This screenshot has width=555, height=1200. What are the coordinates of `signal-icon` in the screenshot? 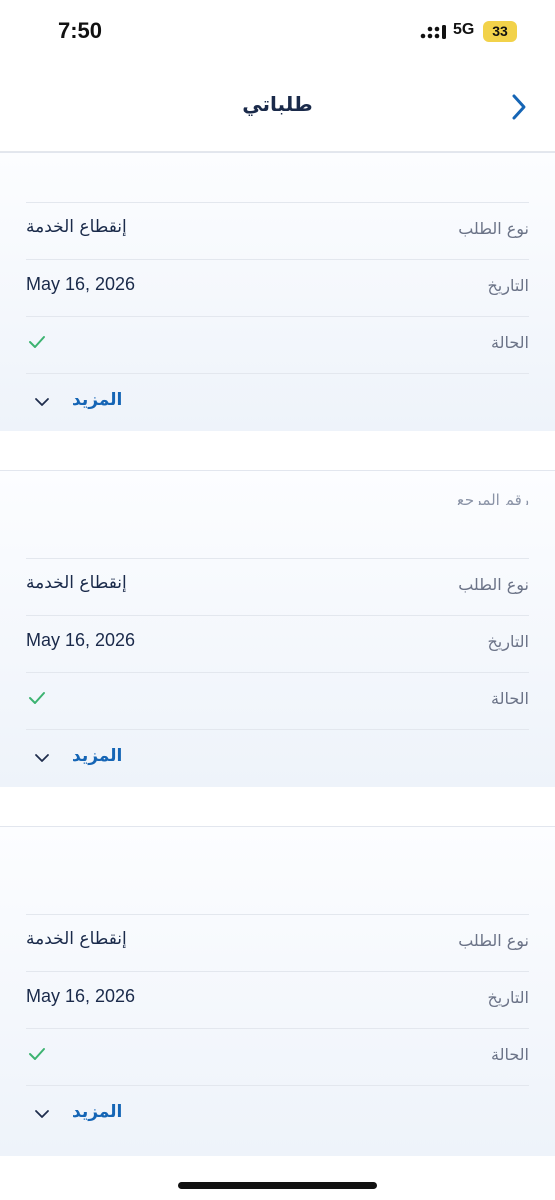 It's located at (433, 32).